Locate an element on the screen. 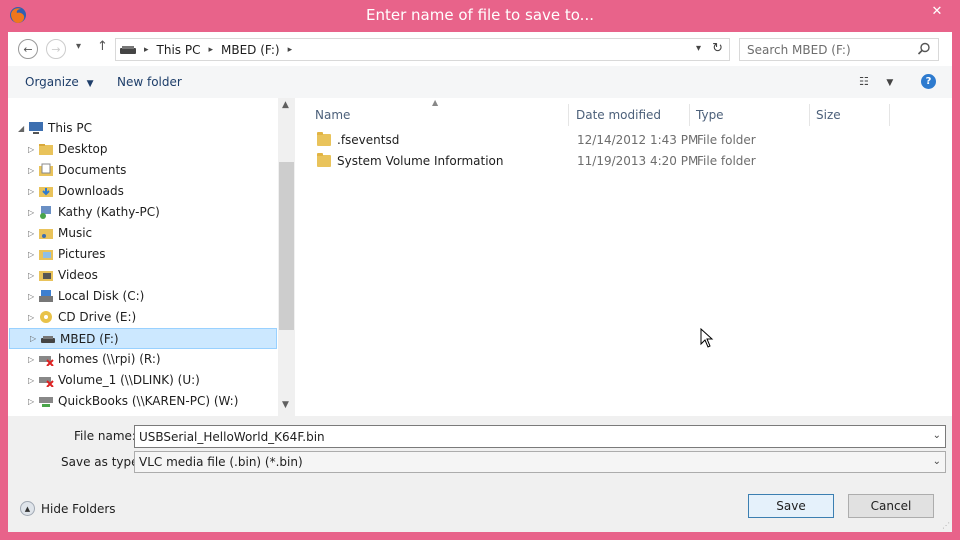 The height and width of the screenshot is (540, 960). column-size: Size is located at coordinates (850, 115).